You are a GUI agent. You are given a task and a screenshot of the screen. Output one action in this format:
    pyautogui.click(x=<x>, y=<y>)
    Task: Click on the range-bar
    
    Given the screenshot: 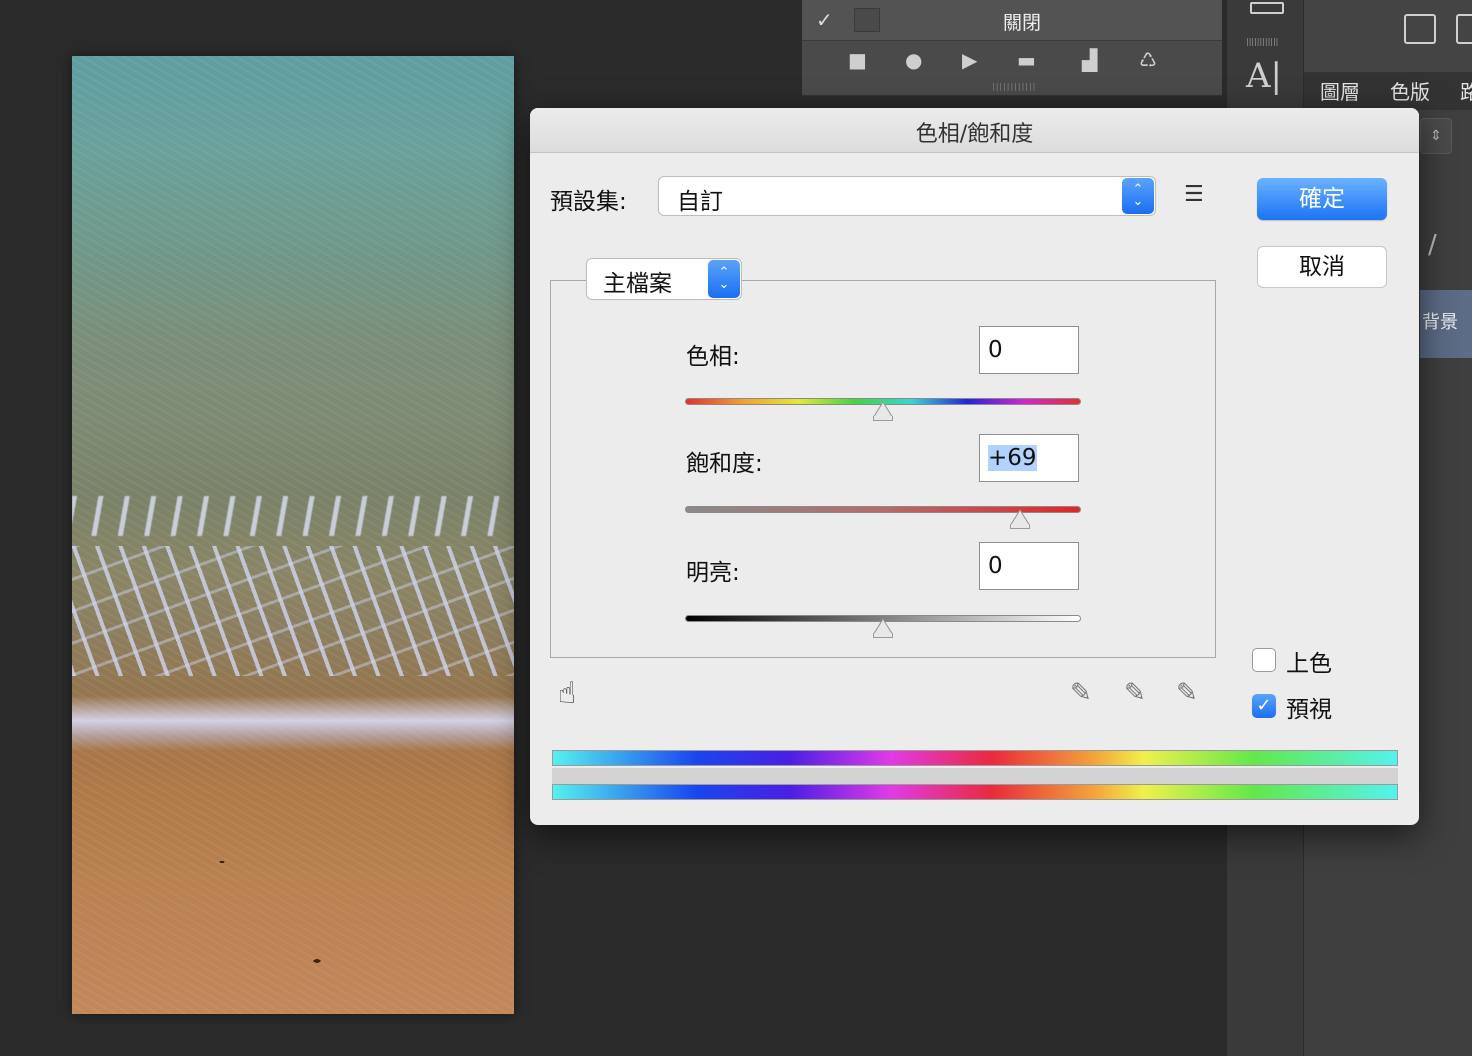 What is the action you would take?
    pyautogui.click(x=975, y=776)
    